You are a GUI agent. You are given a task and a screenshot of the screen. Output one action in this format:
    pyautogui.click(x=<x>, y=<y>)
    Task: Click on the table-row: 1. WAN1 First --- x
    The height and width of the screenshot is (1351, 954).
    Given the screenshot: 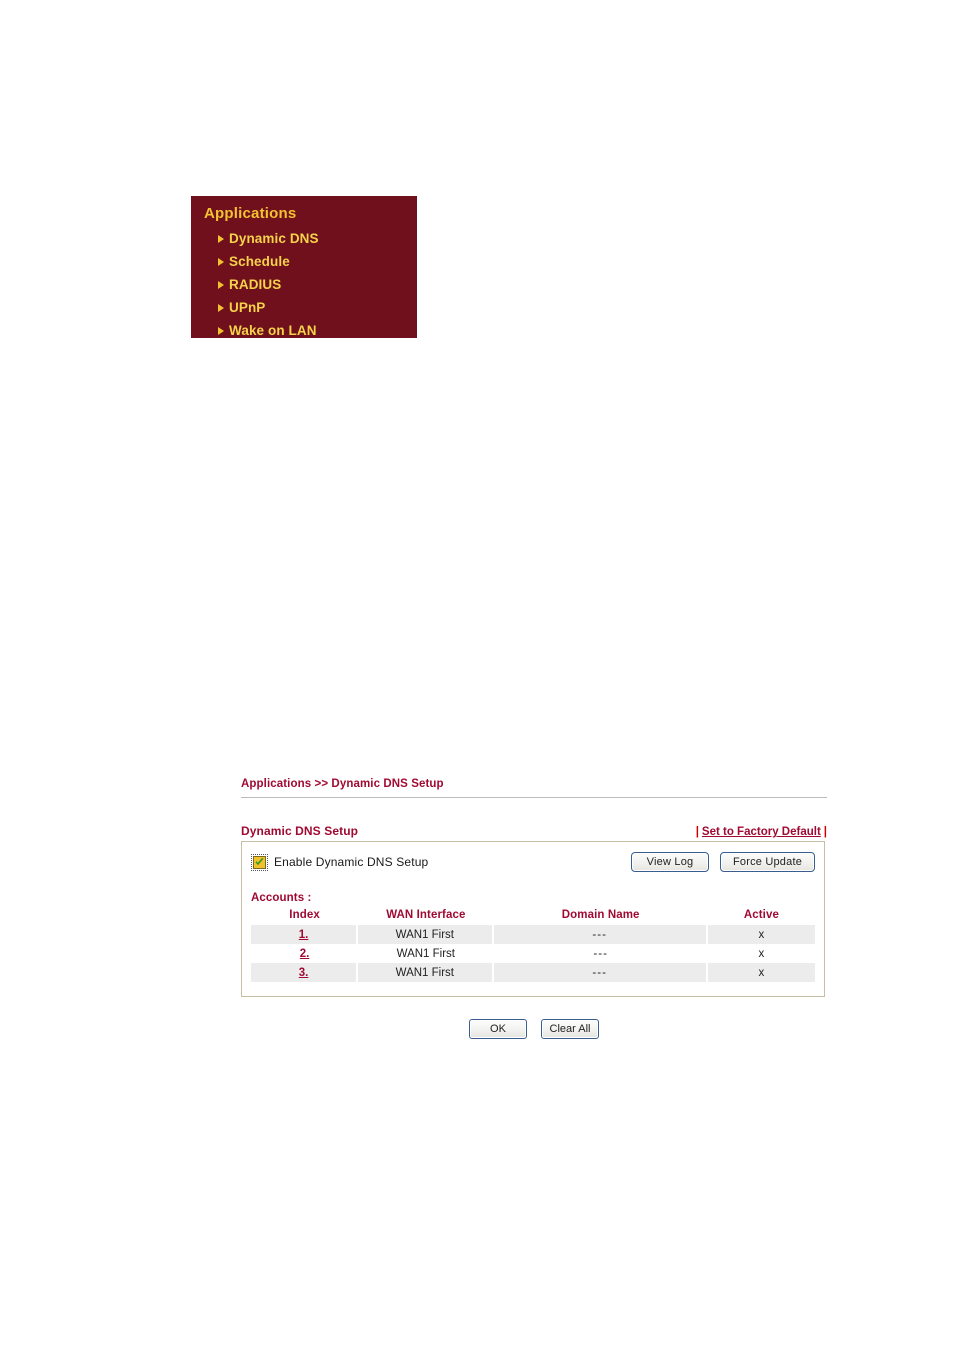 What is the action you would take?
    pyautogui.click(x=533, y=934)
    